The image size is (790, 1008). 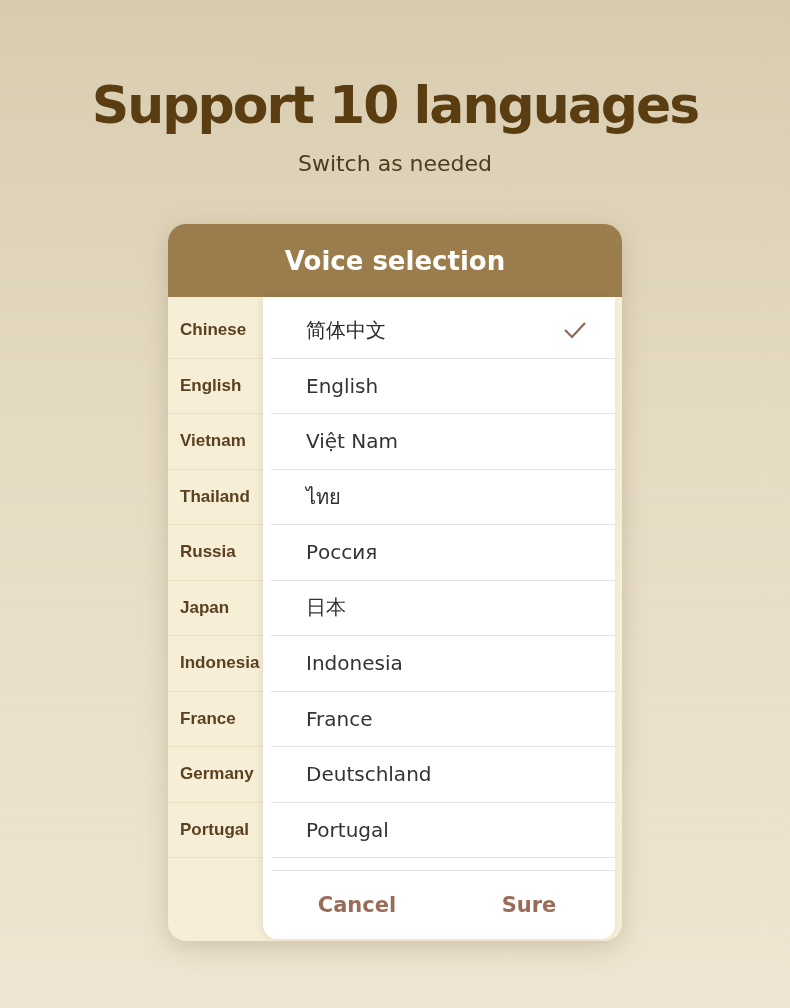 What do you see at coordinates (342, 385) in the screenshot?
I see `language-name: English` at bounding box center [342, 385].